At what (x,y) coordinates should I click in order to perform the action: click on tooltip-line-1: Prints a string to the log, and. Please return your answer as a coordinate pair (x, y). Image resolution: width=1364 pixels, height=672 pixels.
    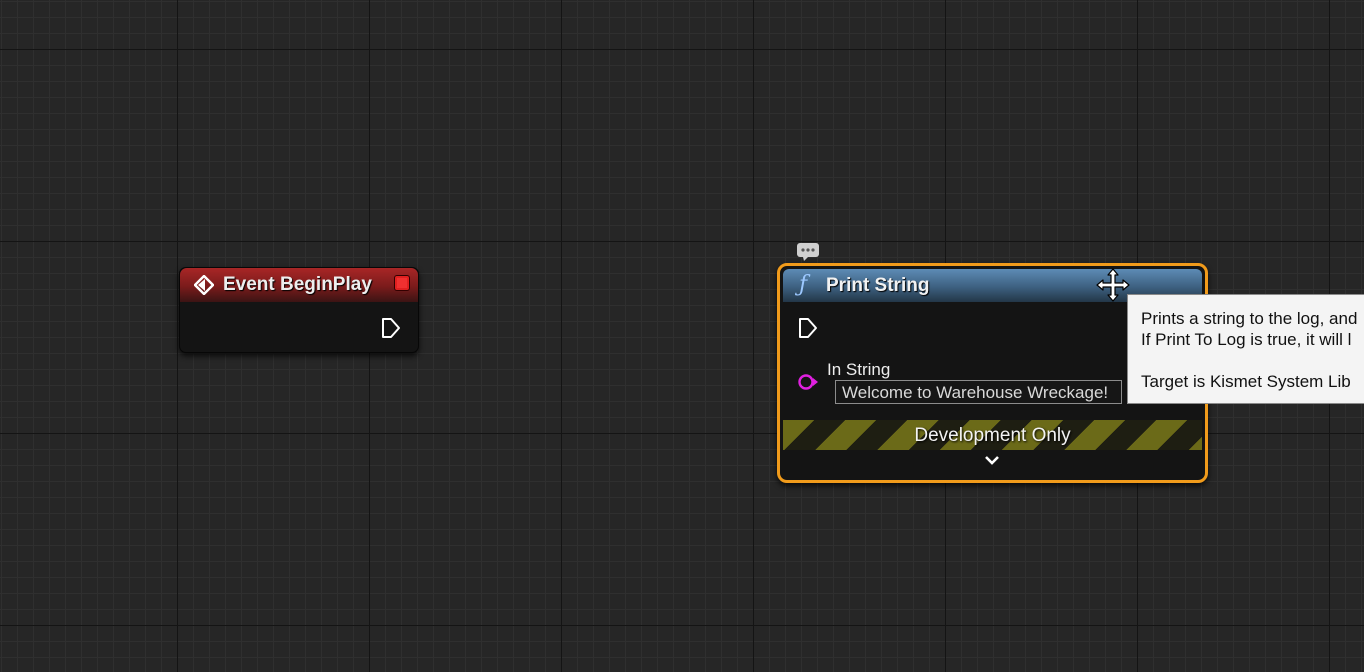
    Looking at the image, I should click on (1249, 318).